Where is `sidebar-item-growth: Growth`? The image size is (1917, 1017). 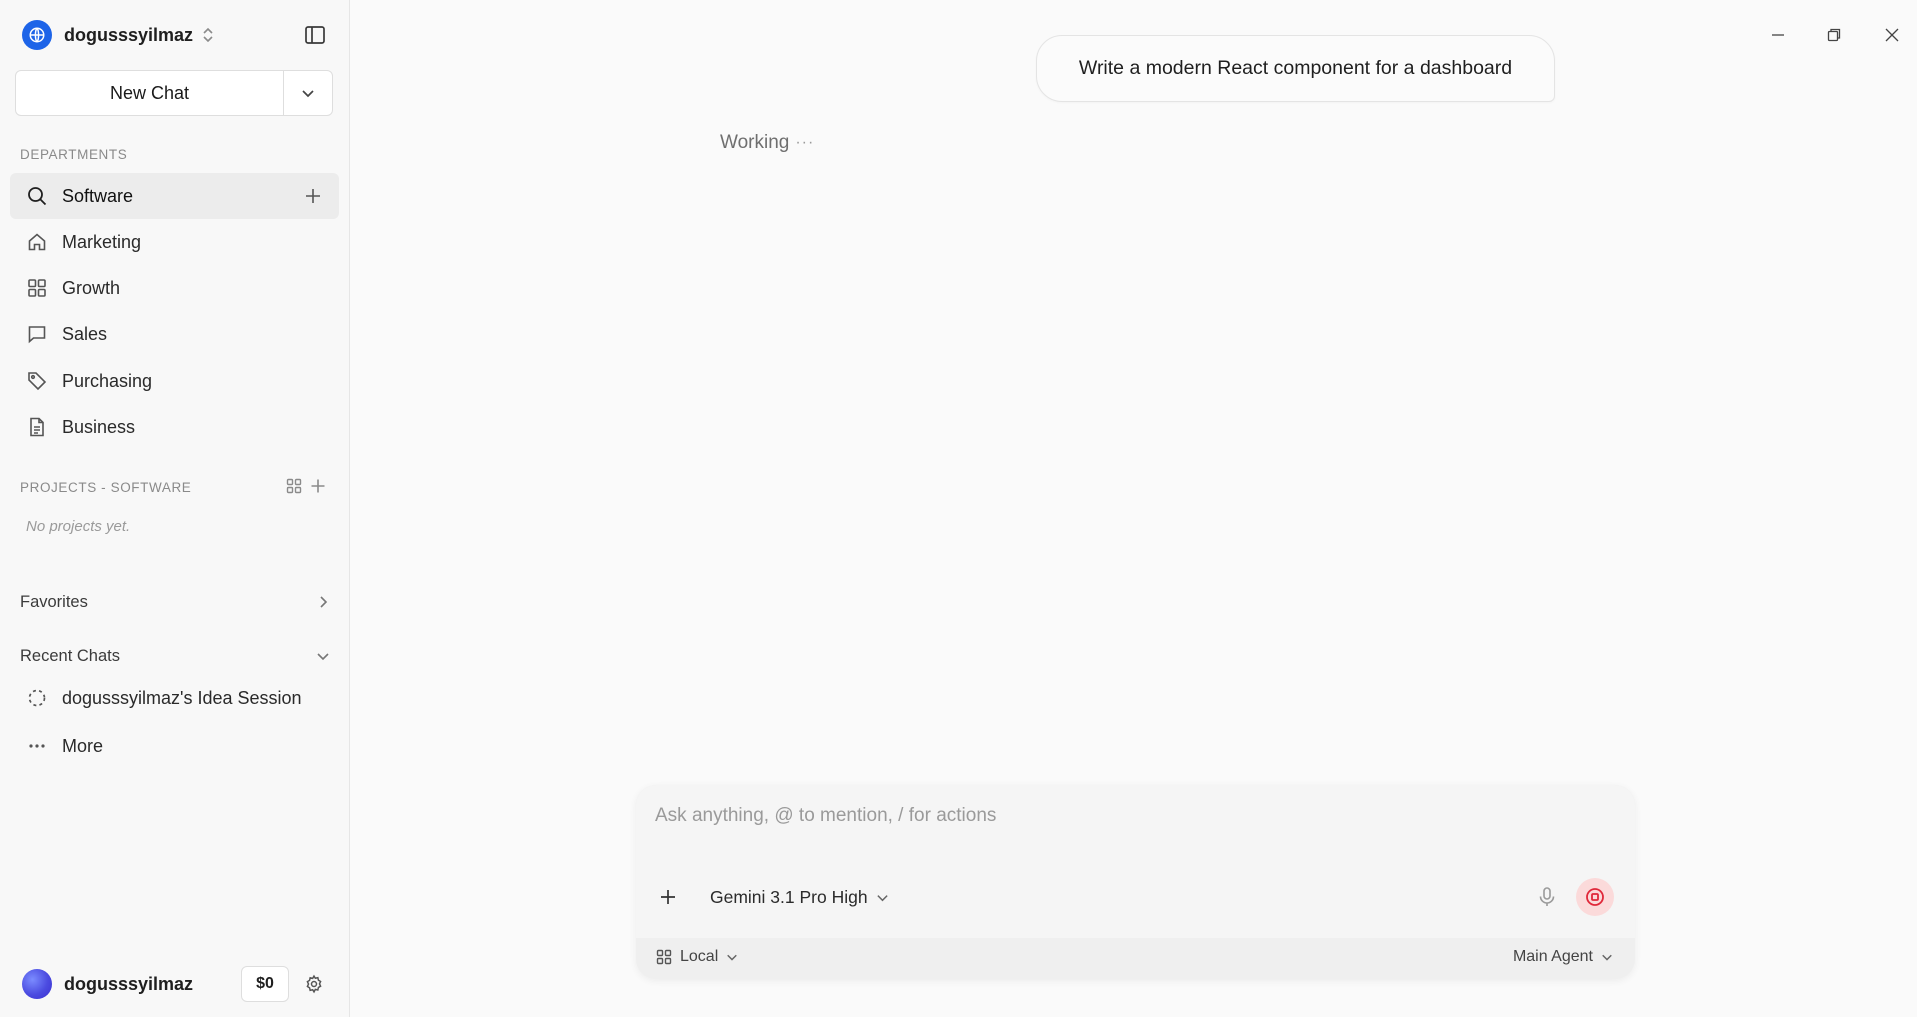 sidebar-item-growth: Growth is located at coordinates (174, 288).